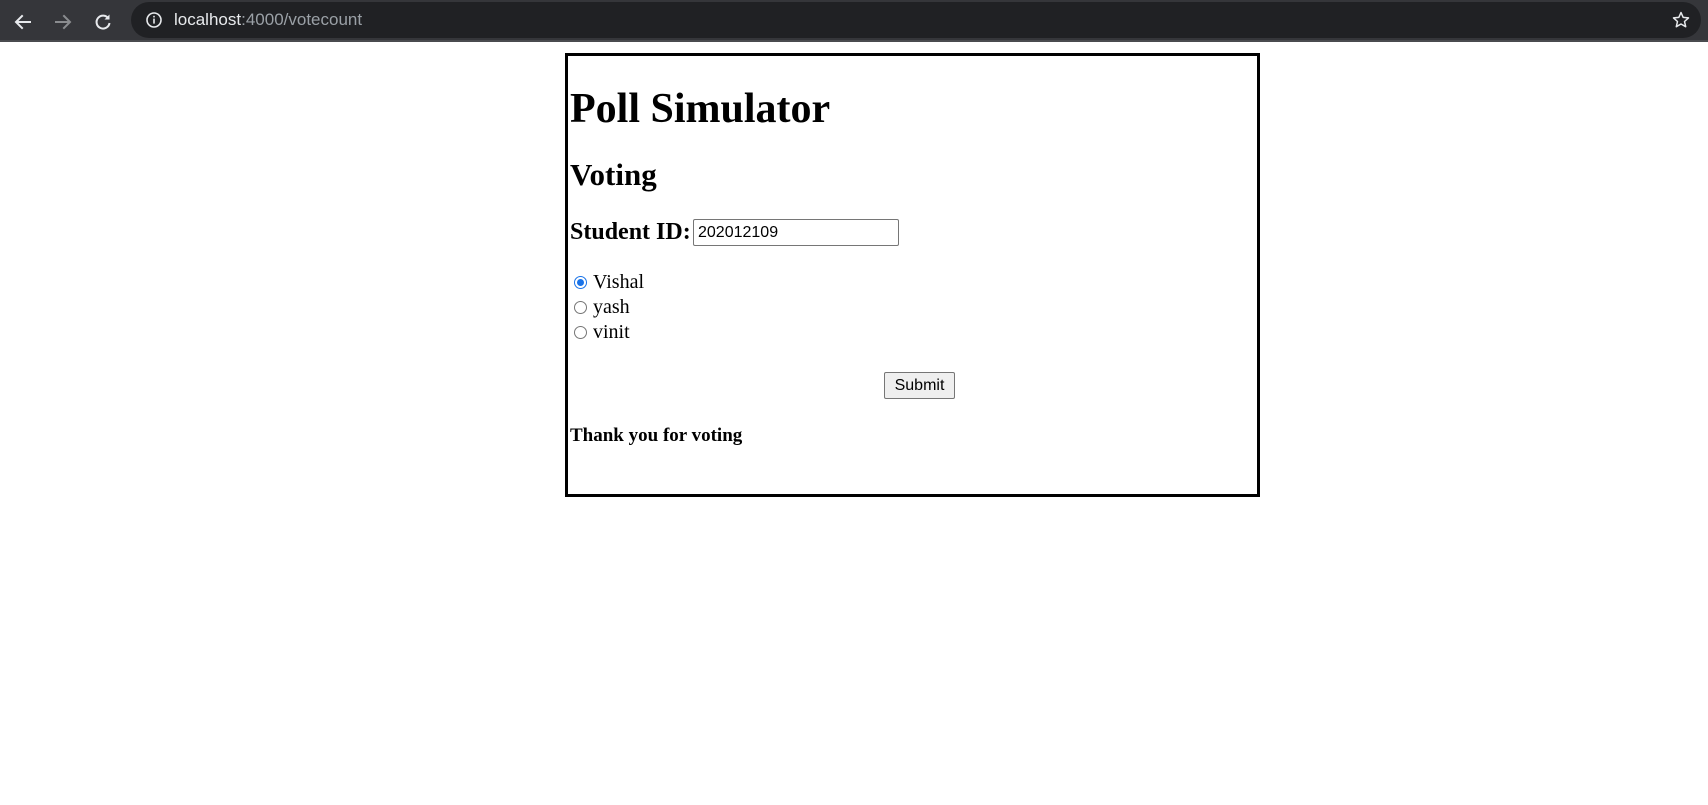  I want to click on student-id-input, so click(796, 232).